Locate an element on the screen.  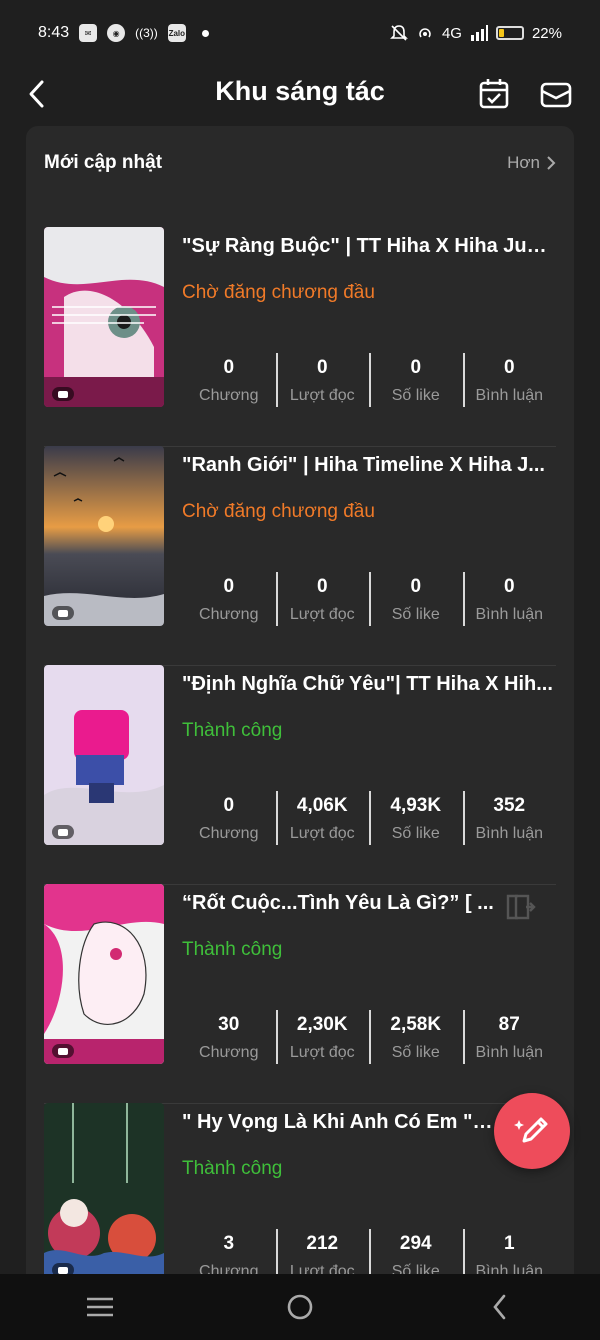
zalo-icon: Zalo is located at coordinates (176, 33).